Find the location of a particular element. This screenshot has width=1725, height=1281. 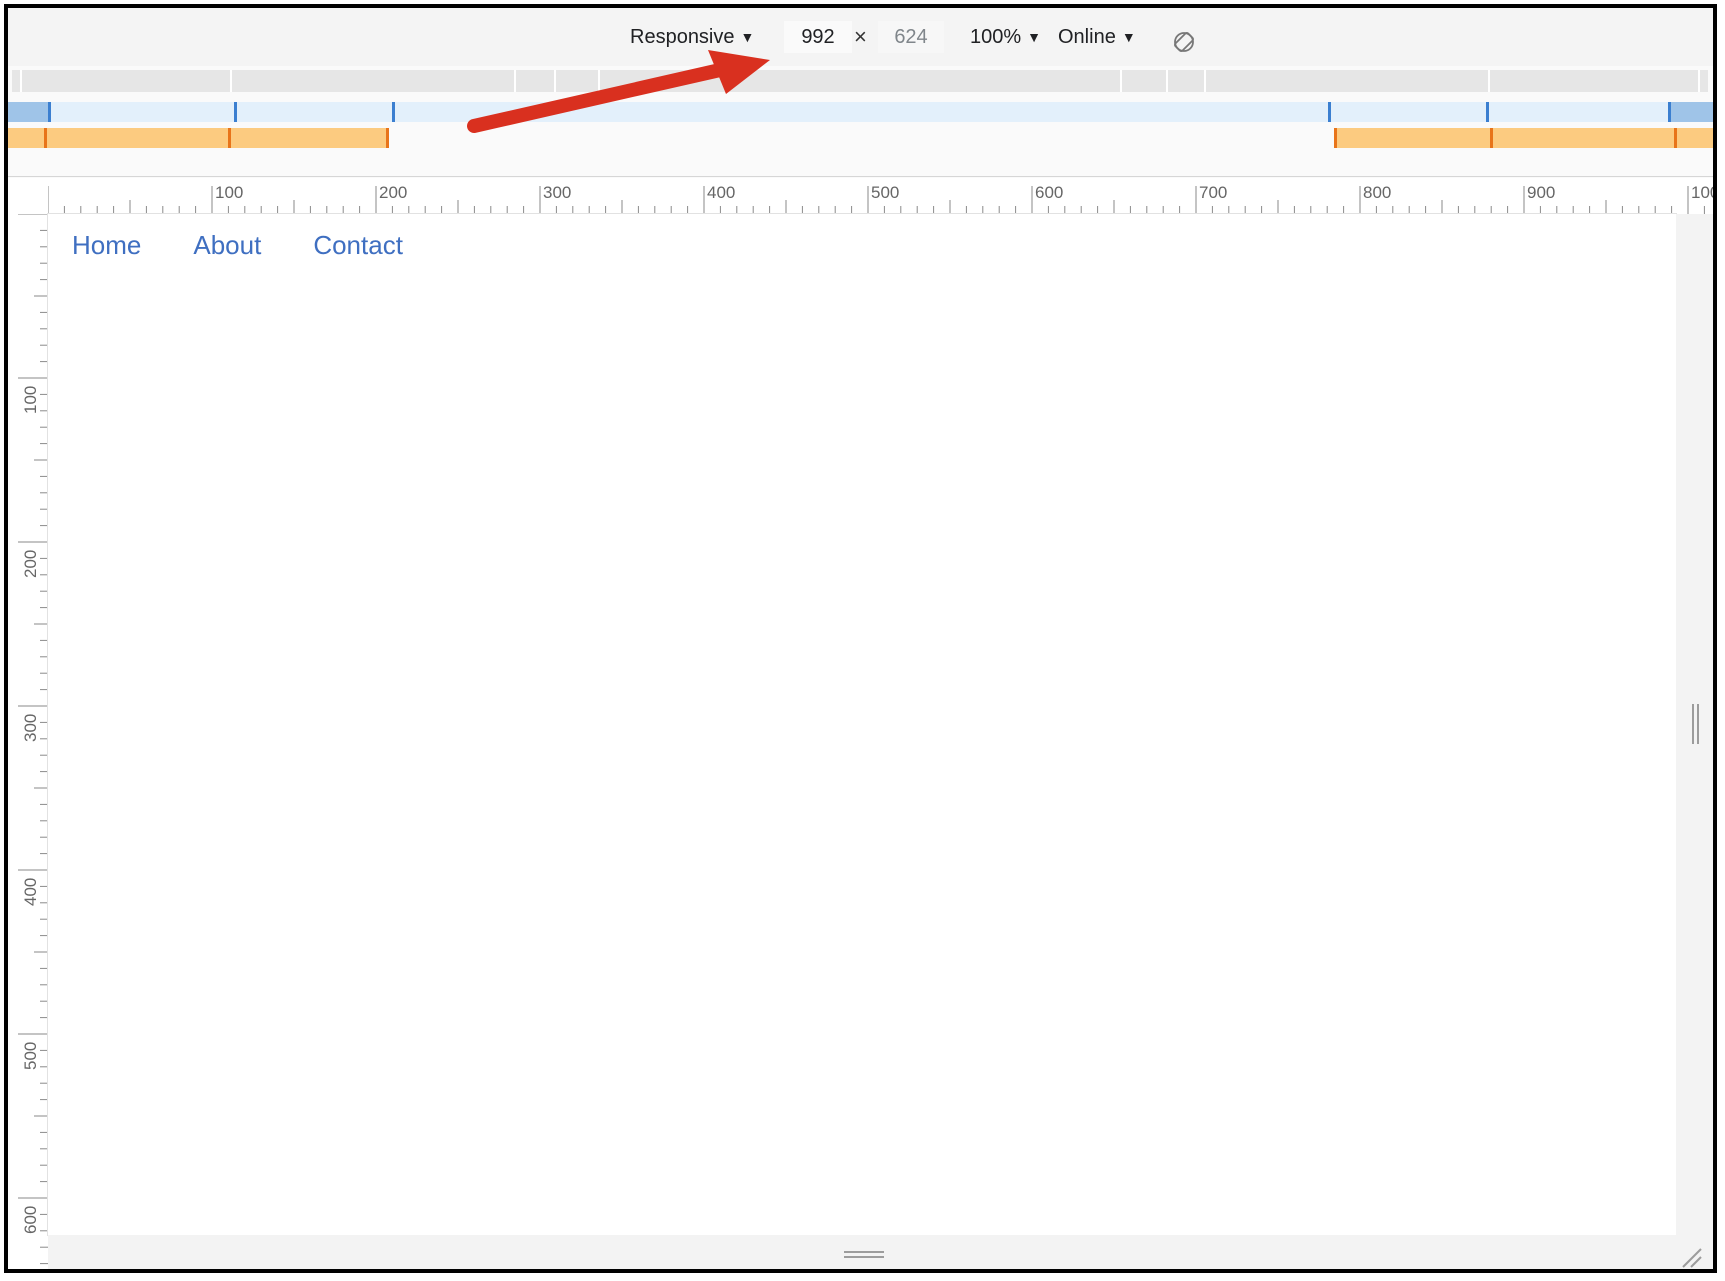

resize-handle-right is located at coordinates (1694, 724).